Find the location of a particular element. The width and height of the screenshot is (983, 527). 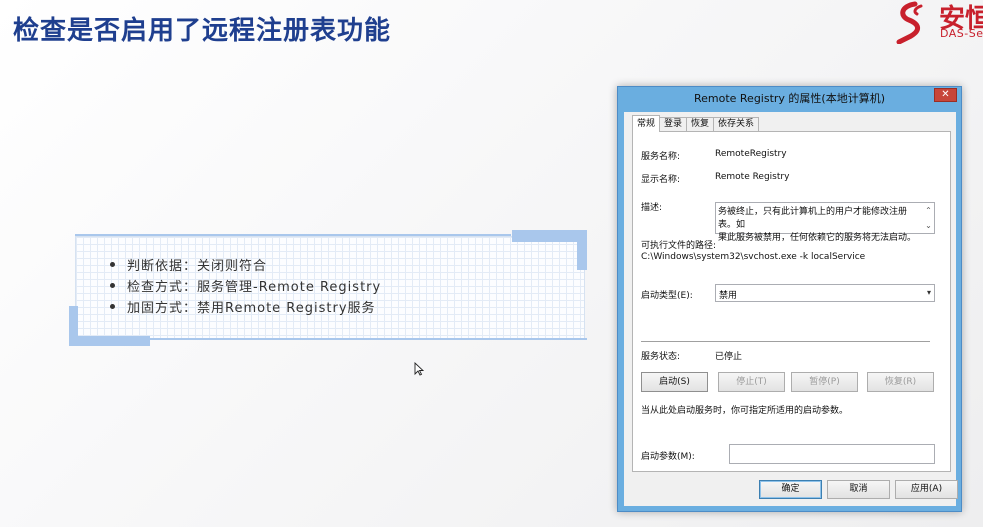

startup-type-label: 启动类型(E): is located at coordinates (667, 296).